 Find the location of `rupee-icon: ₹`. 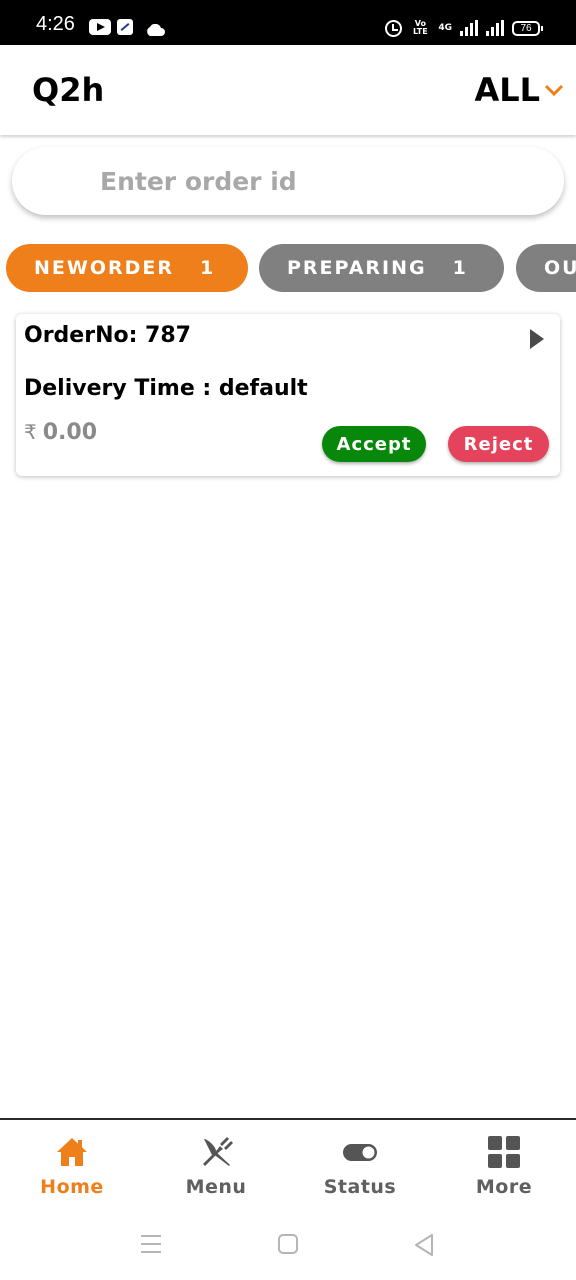

rupee-icon: ₹ is located at coordinates (30, 432).